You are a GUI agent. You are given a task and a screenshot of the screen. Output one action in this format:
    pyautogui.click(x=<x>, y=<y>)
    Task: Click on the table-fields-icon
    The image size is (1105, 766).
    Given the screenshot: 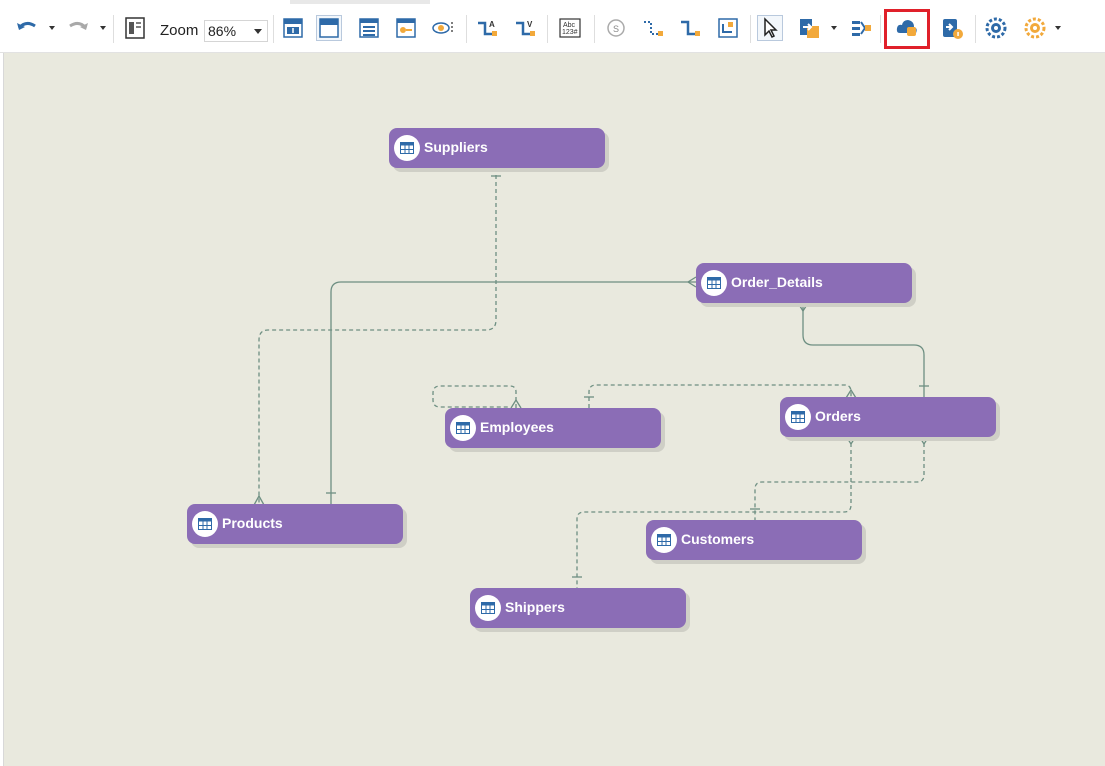 What is the action you would take?
    pyautogui.click(x=369, y=28)
    